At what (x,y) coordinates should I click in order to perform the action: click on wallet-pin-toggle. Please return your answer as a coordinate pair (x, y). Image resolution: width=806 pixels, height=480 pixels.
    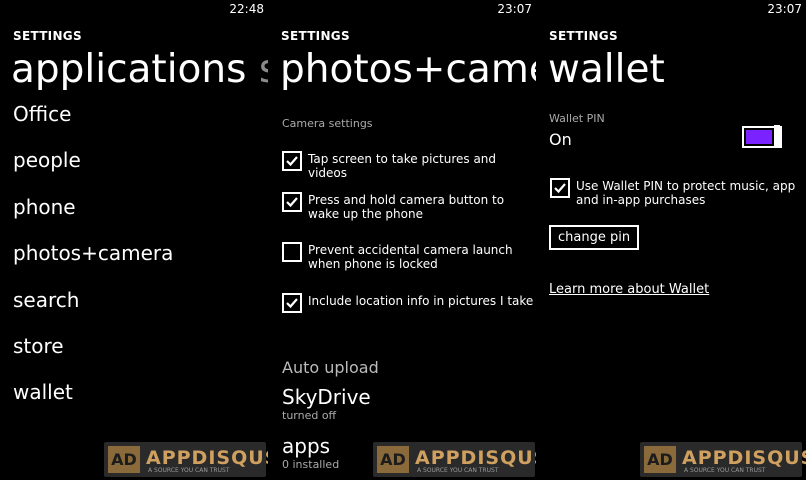
    Looking at the image, I should click on (762, 136).